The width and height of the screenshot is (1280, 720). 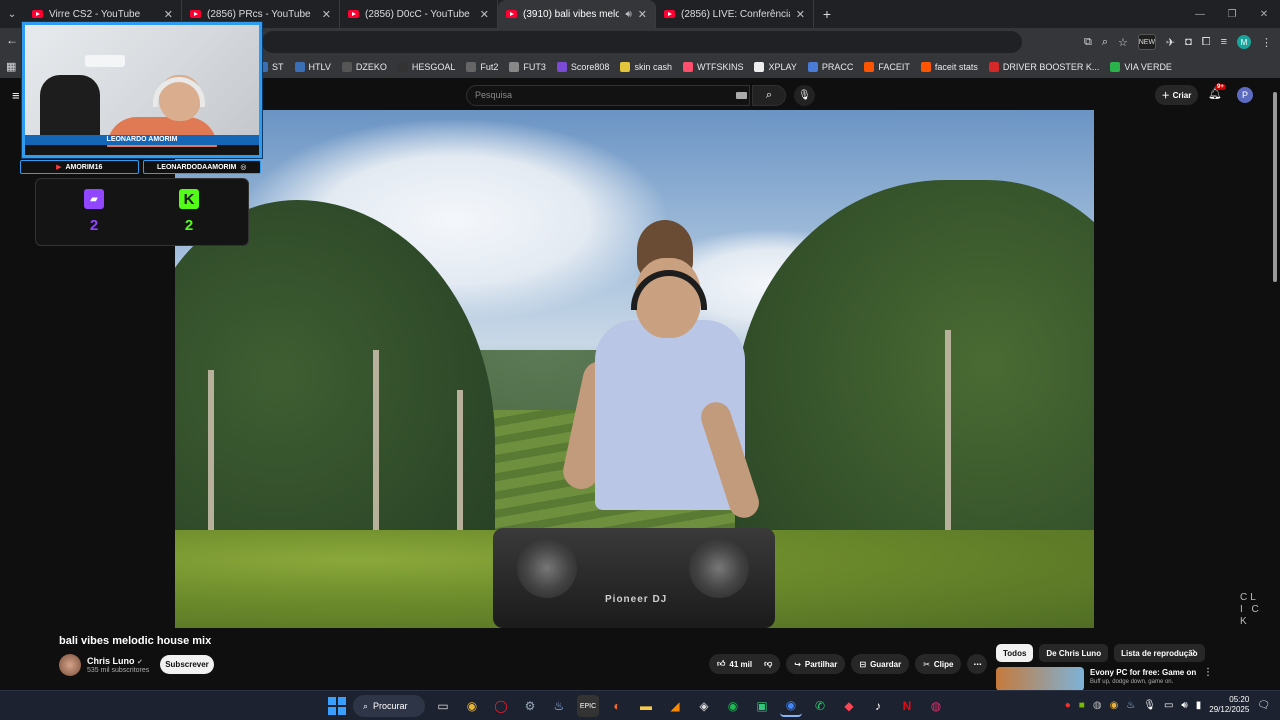 What do you see at coordinates (907, 706) in the screenshot?
I see `netflix-icon: N` at bounding box center [907, 706].